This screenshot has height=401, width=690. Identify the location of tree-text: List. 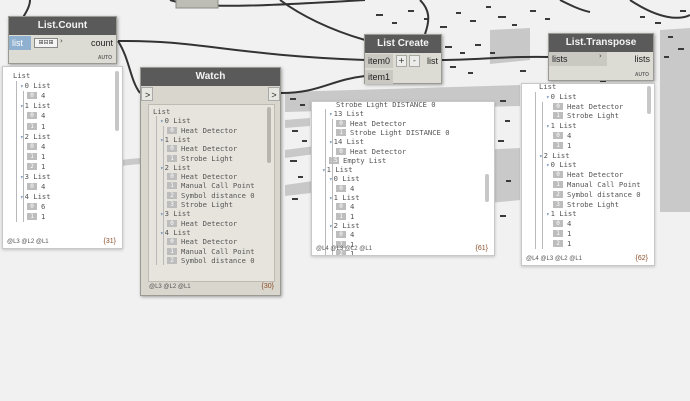
(162, 111).